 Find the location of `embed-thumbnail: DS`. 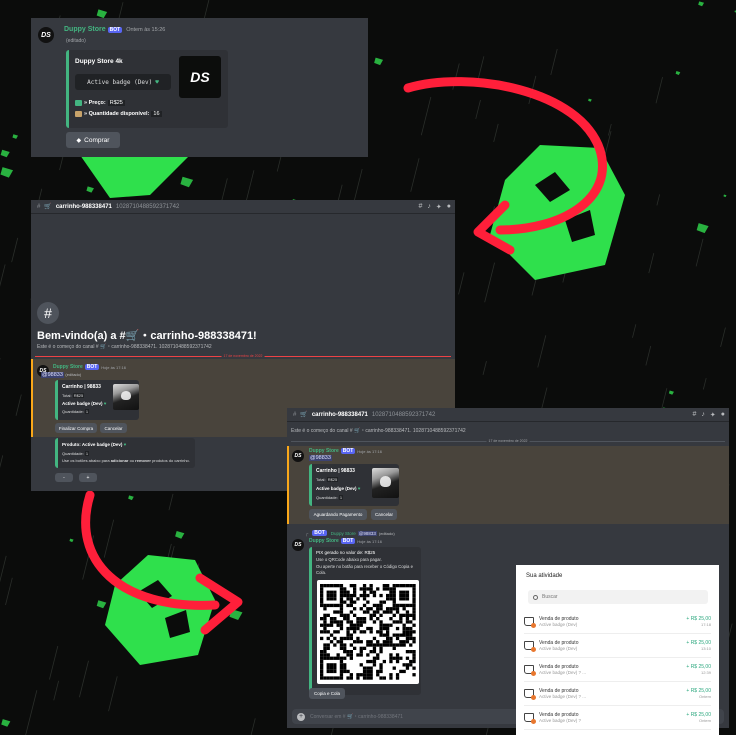

embed-thumbnail: DS is located at coordinates (200, 77).